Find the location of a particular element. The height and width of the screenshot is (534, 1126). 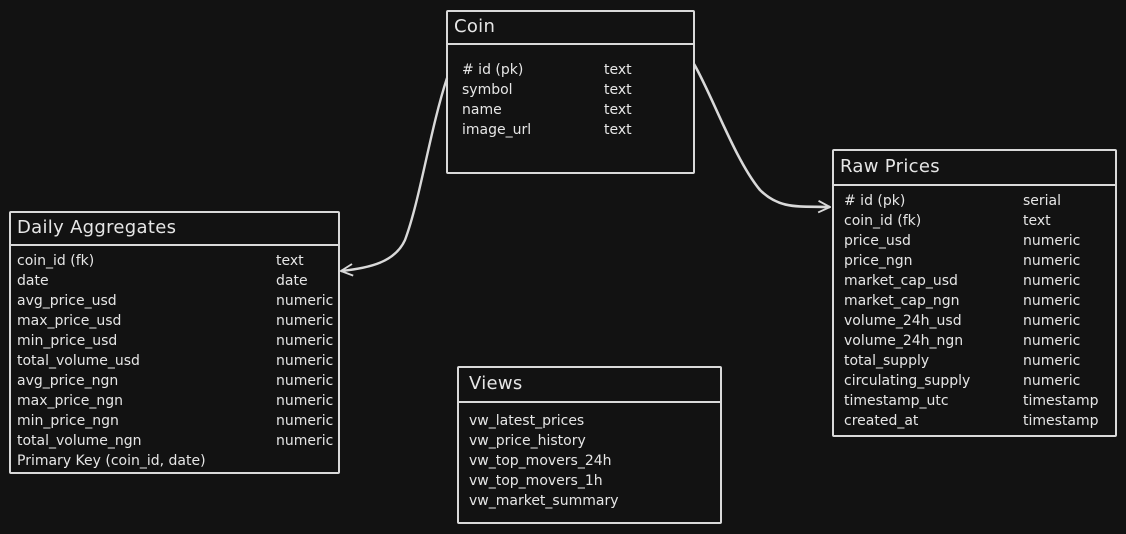

view-item: vw_market_summary is located at coordinates (544, 501).